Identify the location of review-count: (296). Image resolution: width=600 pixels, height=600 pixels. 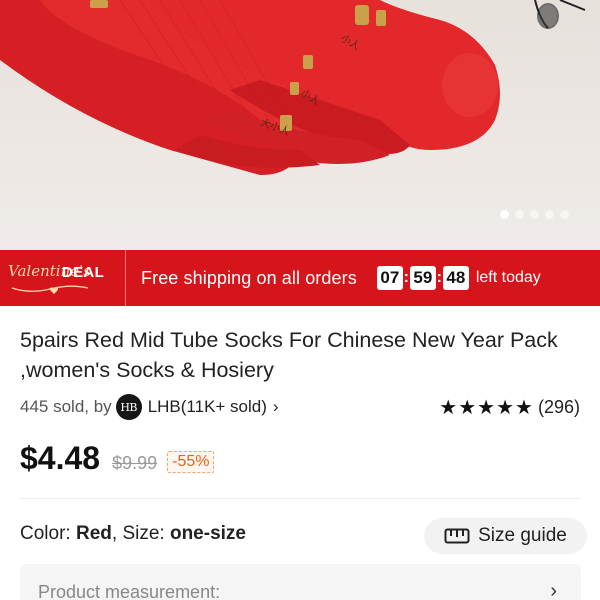
(558, 406).